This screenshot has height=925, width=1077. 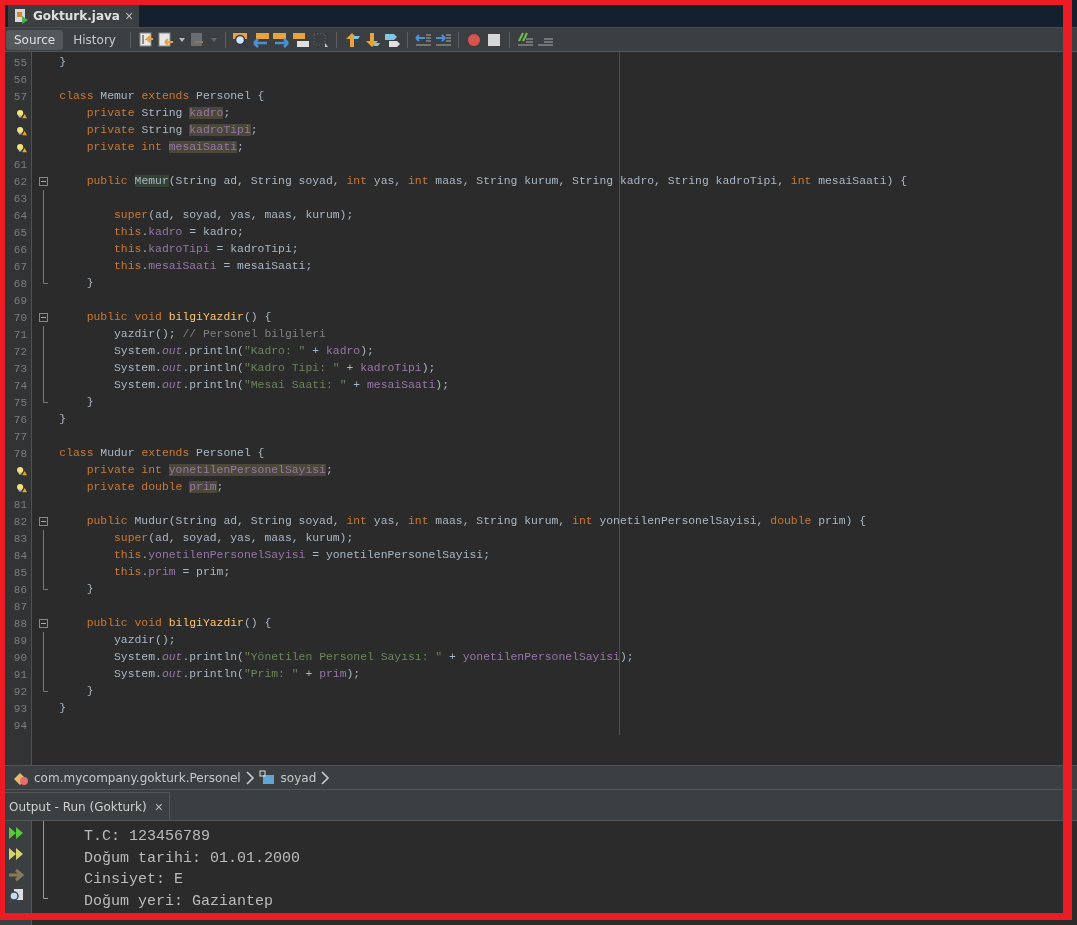 What do you see at coordinates (260, 39) in the screenshot?
I see `arrow-left-icon` at bounding box center [260, 39].